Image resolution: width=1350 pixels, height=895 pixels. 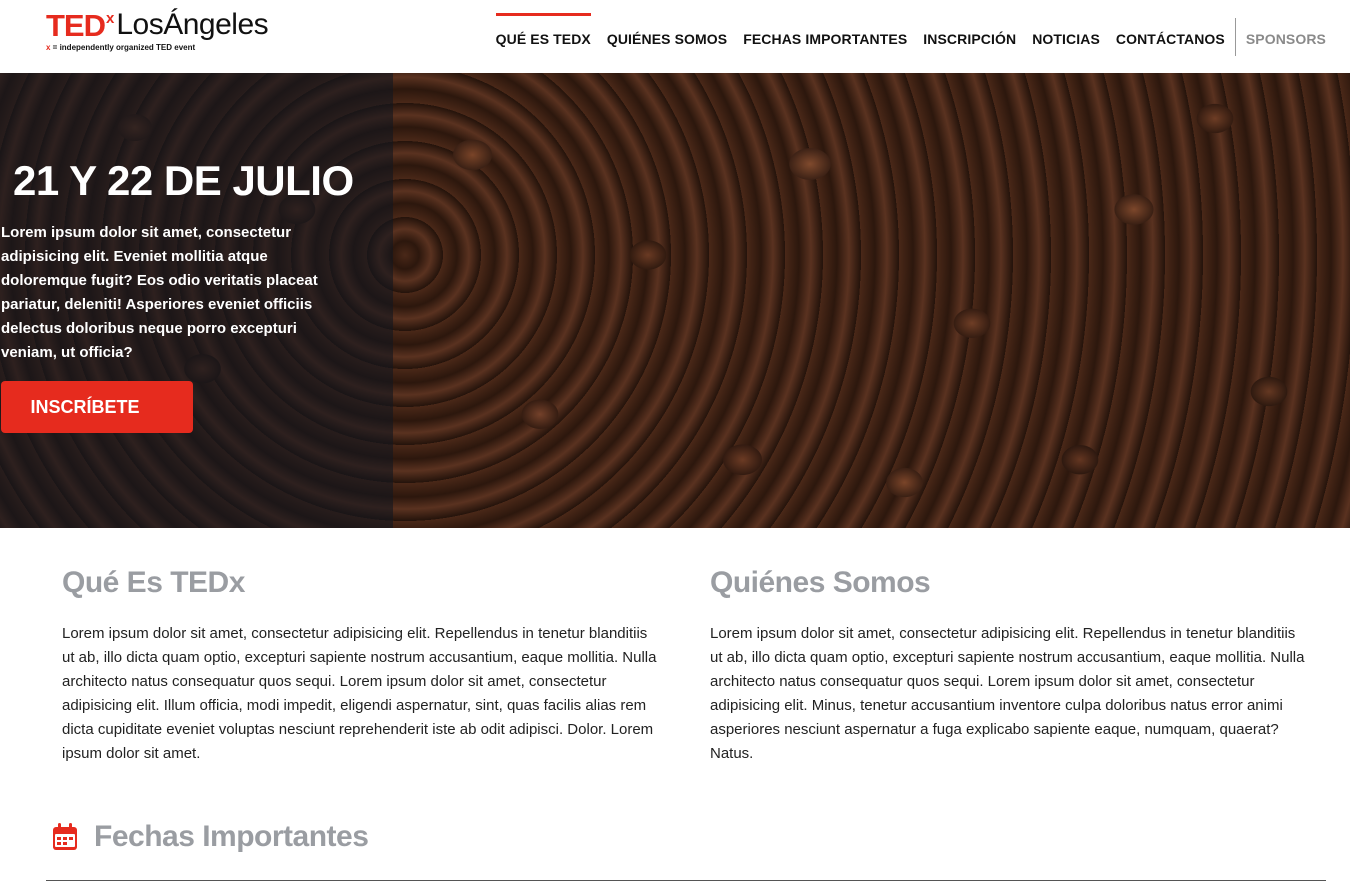 What do you see at coordinates (1066, 37) in the screenshot?
I see `nav-noticias: Noticias` at bounding box center [1066, 37].